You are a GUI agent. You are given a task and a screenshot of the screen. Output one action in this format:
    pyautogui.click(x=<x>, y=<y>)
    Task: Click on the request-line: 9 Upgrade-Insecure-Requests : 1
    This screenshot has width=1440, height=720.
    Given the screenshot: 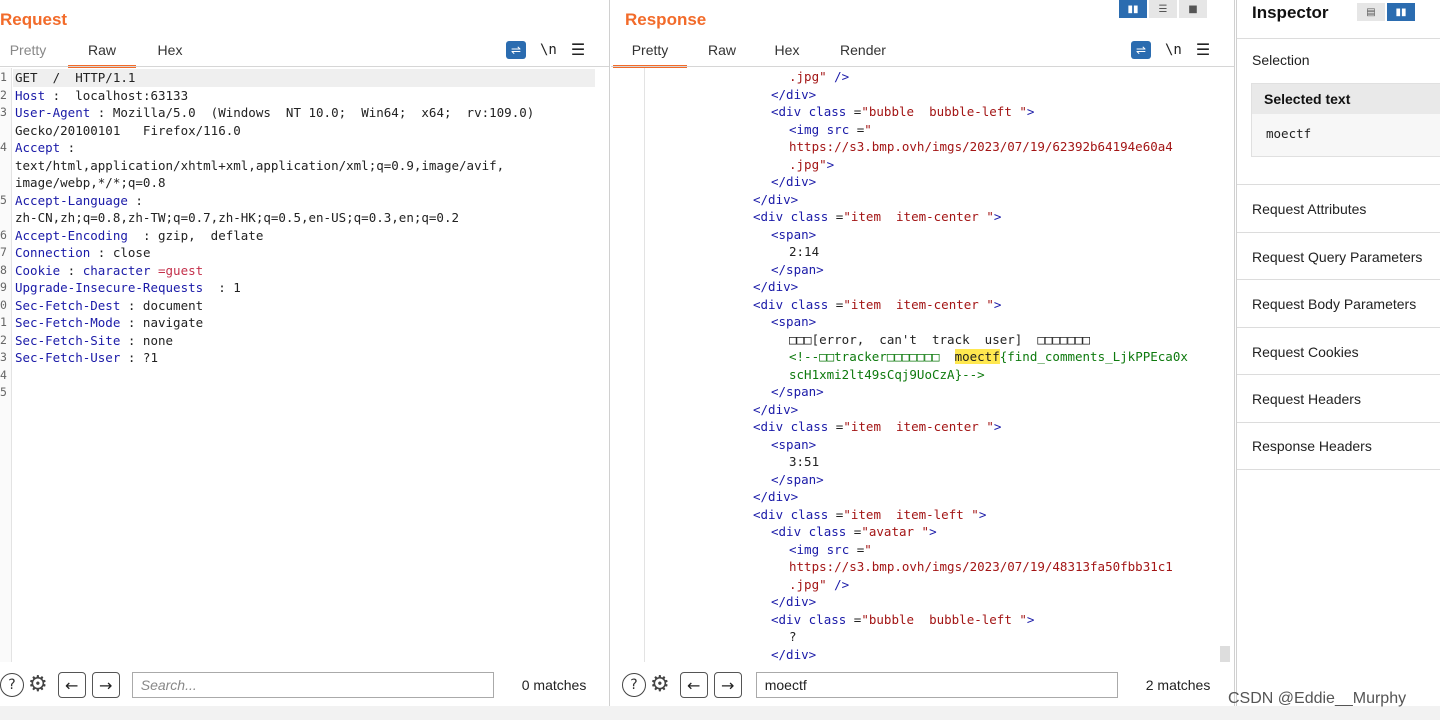 What is the action you would take?
    pyautogui.click(x=304, y=288)
    